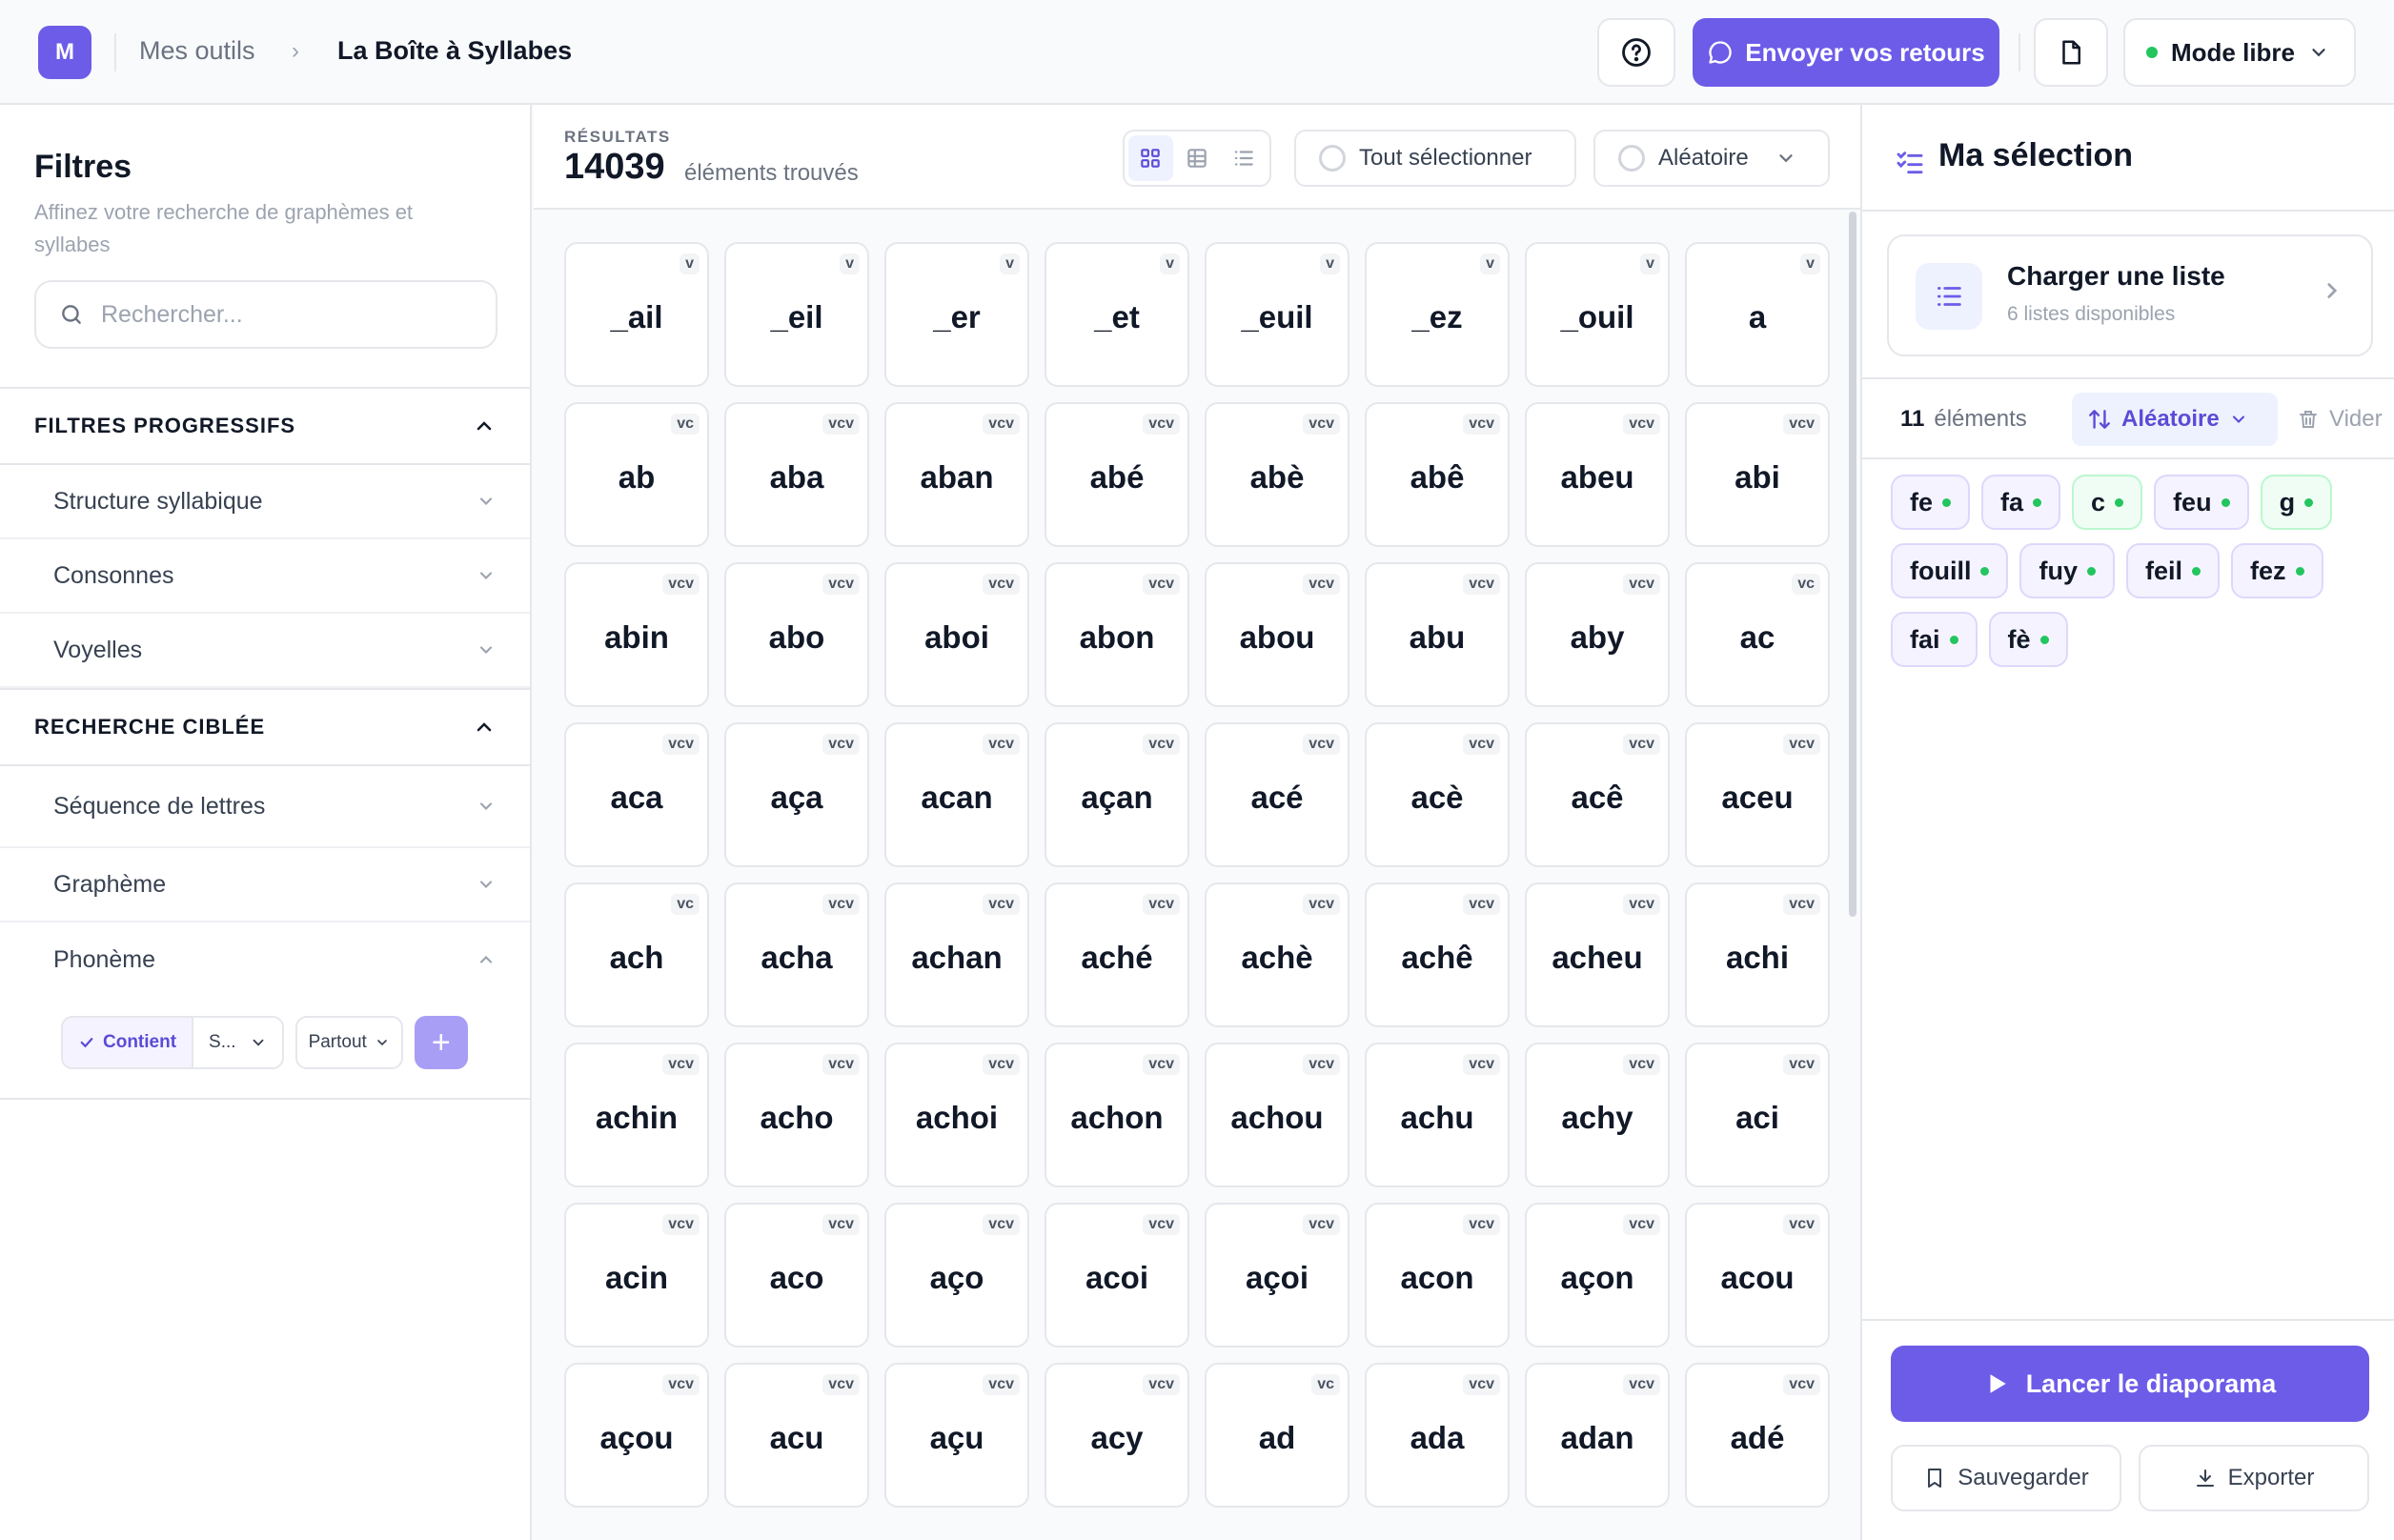 The image size is (2394, 1540). What do you see at coordinates (2028, 639) in the screenshot?
I see `selection-chip: fè` at bounding box center [2028, 639].